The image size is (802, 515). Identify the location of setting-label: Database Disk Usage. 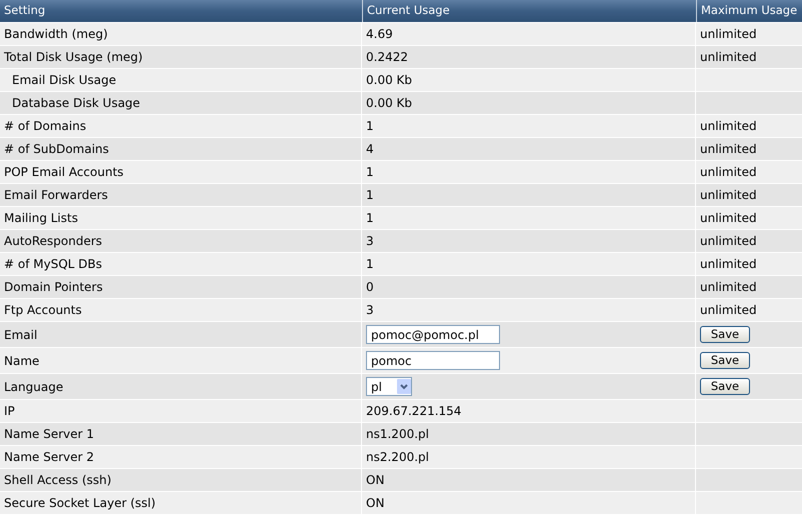
(75, 103).